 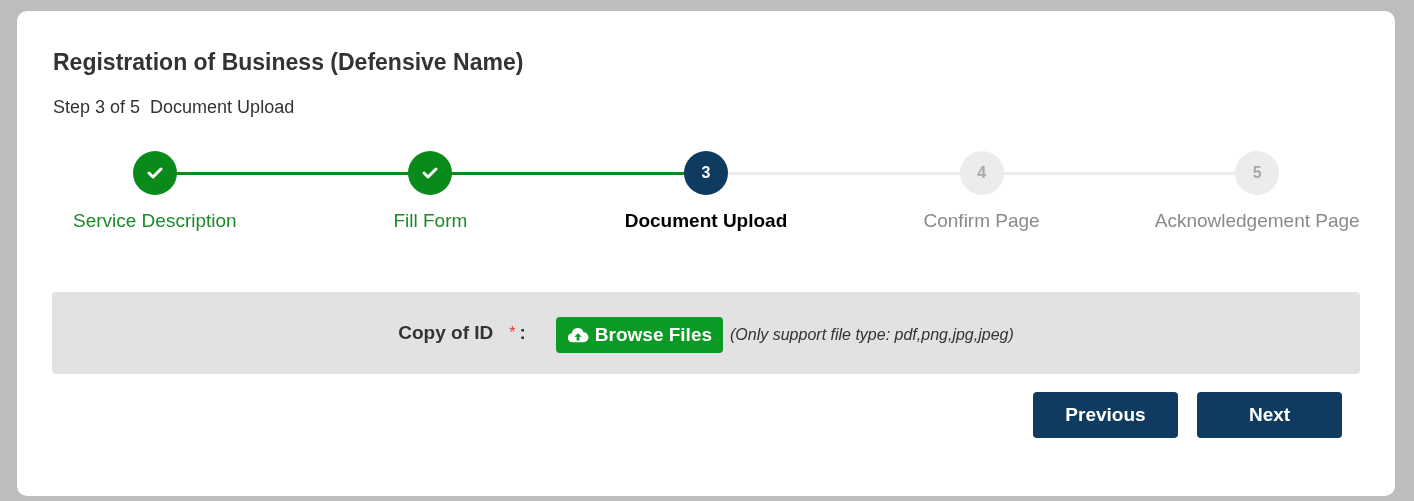 What do you see at coordinates (639, 335) in the screenshot?
I see `browse-files-button: Browse Files` at bounding box center [639, 335].